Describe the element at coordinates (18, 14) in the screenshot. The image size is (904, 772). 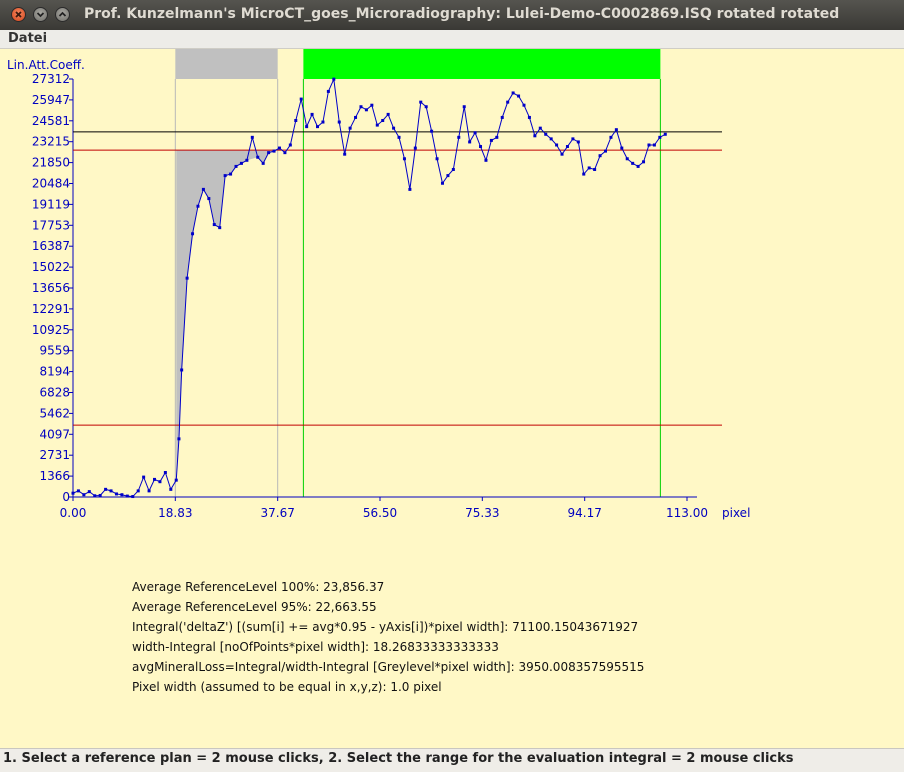
I see `close-window-button` at that location.